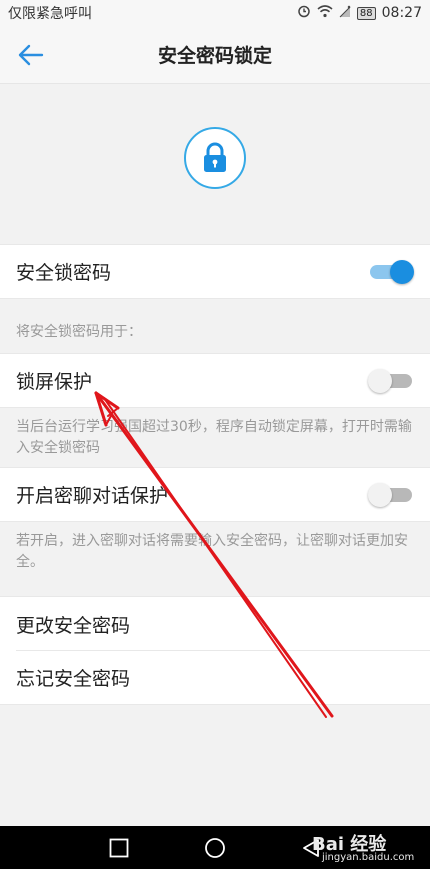  What do you see at coordinates (212, 551) in the screenshot?
I see `secret-chat-hint: 若开启，进入密聊对话将需要输入安全密码，让密聊对话更加安全。` at bounding box center [212, 551].